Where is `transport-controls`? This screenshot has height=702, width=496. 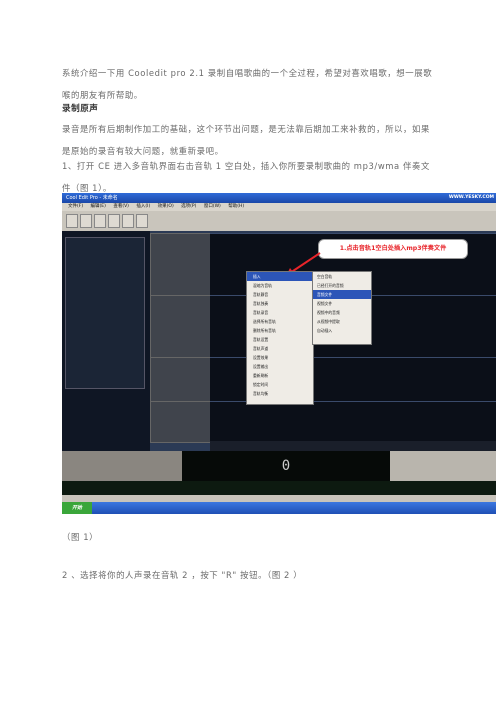
transport-controls is located at coordinates (122, 466).